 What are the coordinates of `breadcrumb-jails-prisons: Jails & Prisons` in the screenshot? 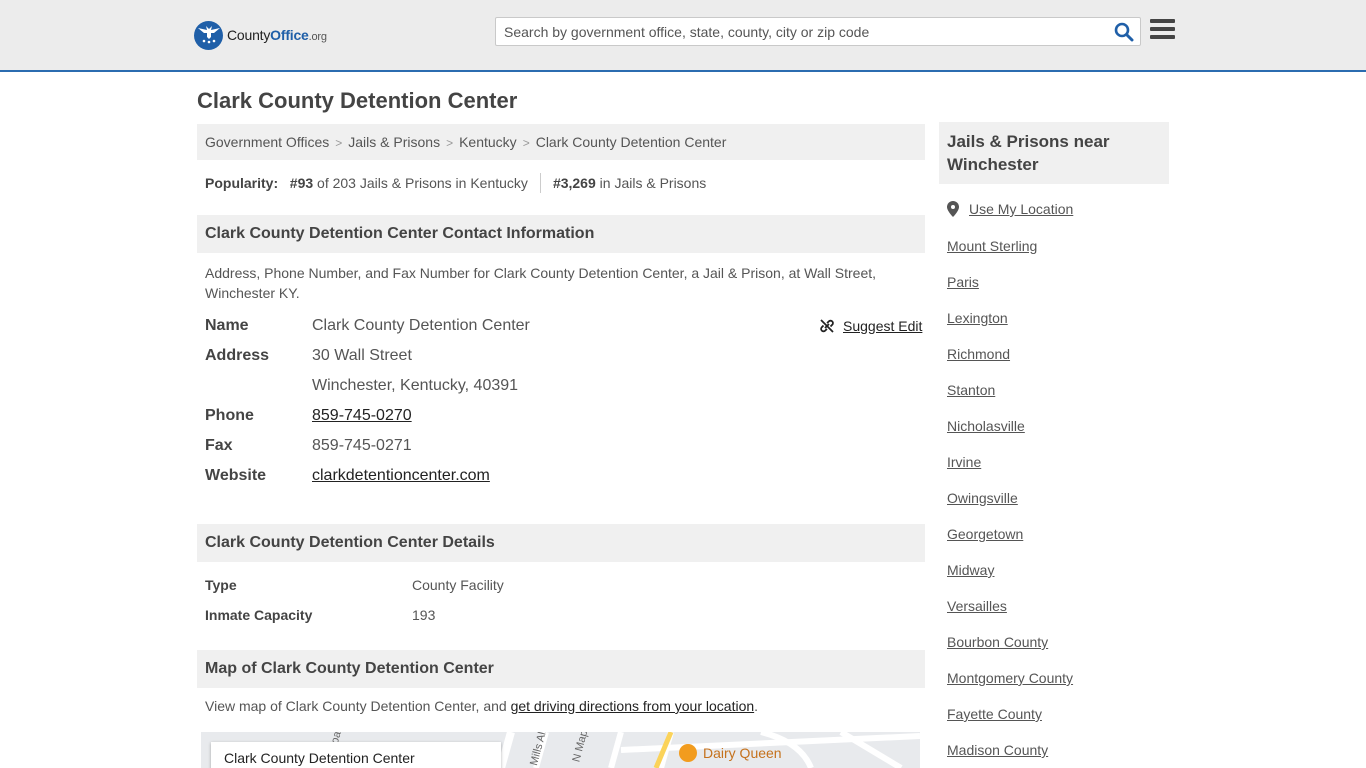 It's located at (394, 142).